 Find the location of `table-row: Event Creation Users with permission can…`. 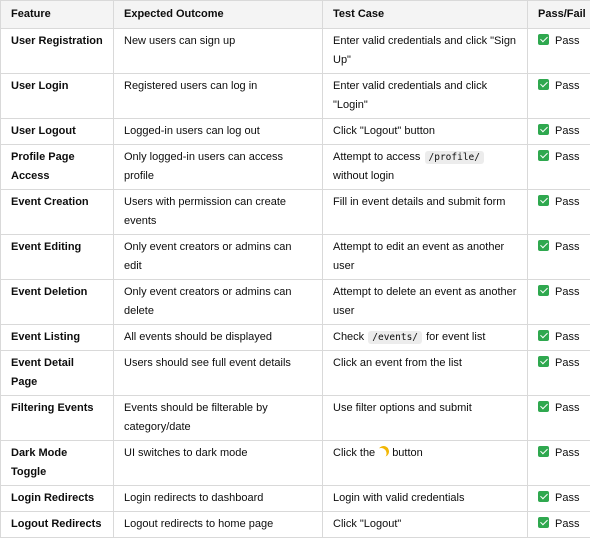

table-row: Event Creation Users with permission can… is located at coordinates (295, 212).